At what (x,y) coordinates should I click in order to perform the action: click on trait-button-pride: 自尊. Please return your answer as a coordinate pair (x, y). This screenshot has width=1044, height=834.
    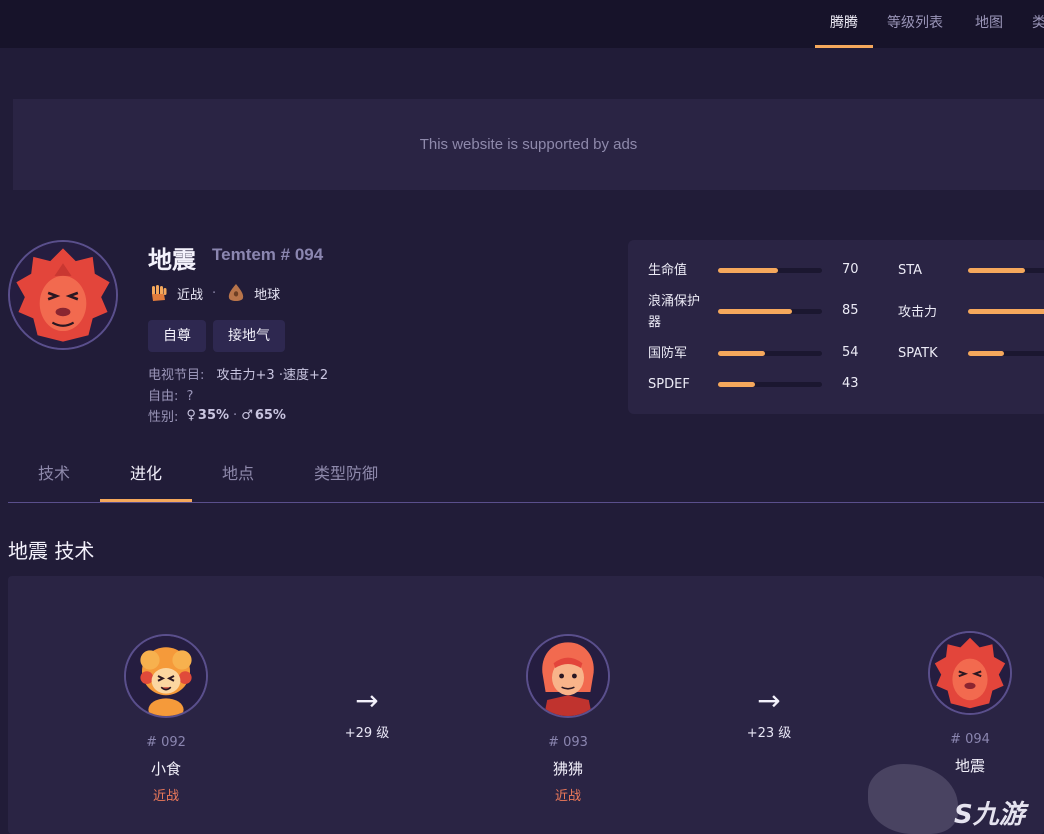
    Looking at the image, I should click on (177, 336).